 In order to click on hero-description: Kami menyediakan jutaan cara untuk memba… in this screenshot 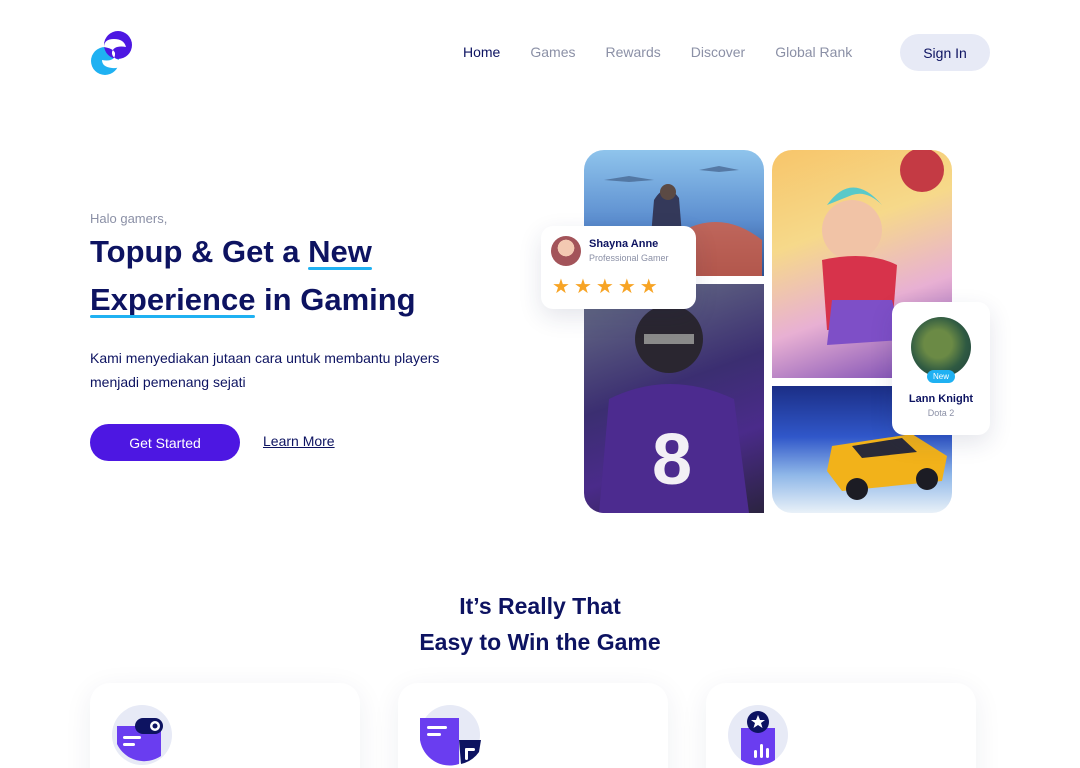, I will do `click(265, 370)`.